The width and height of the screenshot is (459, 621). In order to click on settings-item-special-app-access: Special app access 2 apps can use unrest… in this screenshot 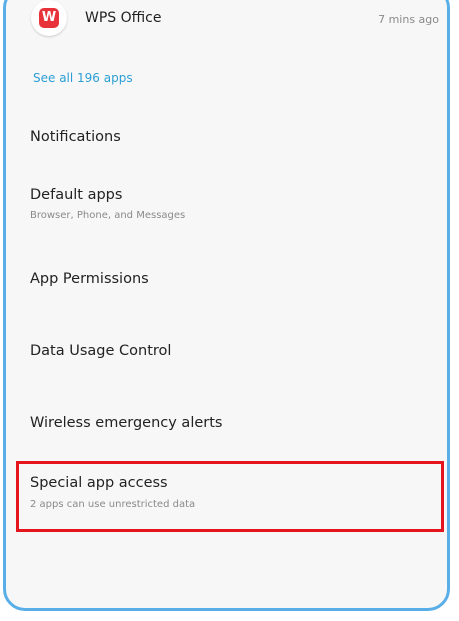, I will do `click(226, 497)`.